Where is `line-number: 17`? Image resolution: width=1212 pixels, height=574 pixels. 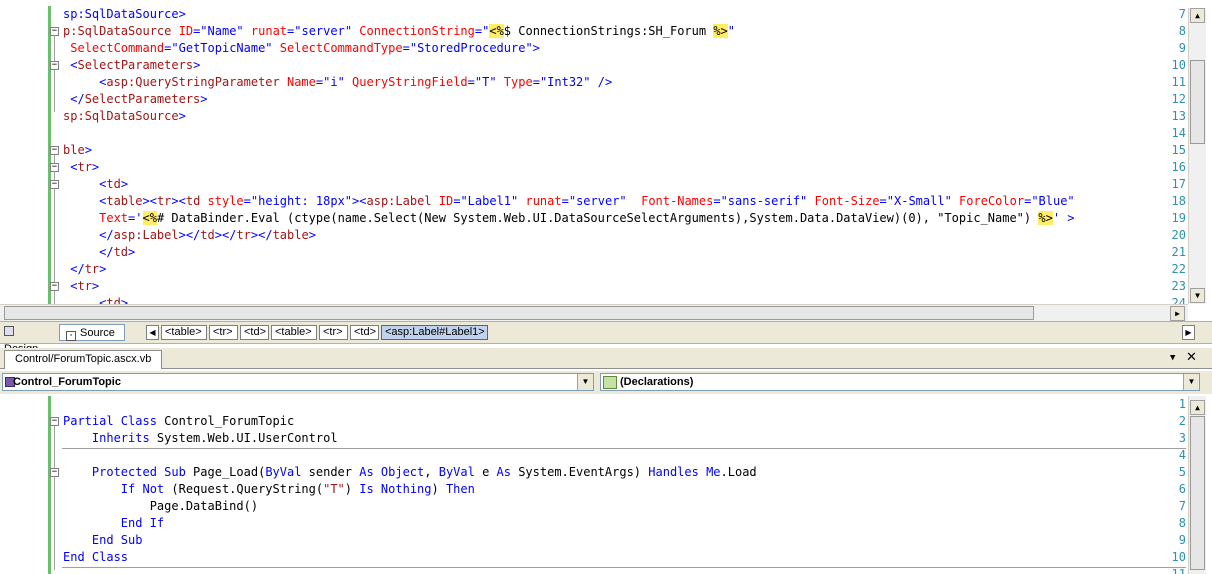
line-number: 17 is located at coordinates (1178, 184).